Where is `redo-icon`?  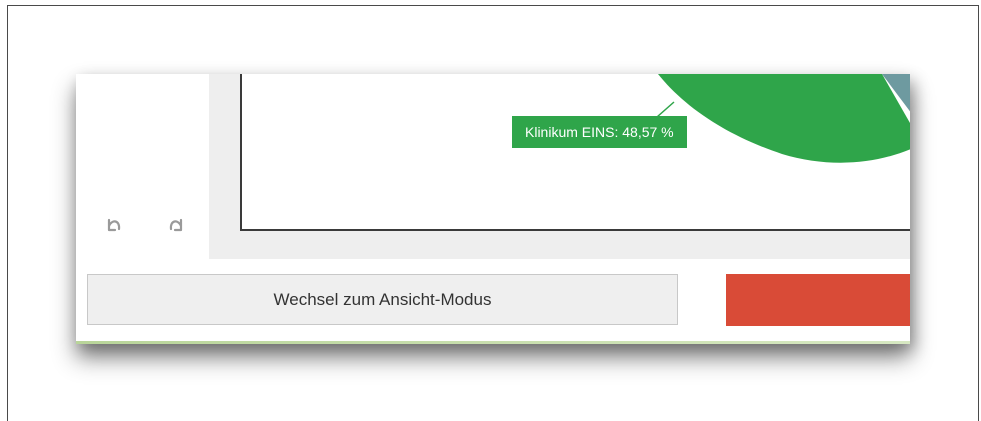 redo-icon is located at coordinates (176, 226).